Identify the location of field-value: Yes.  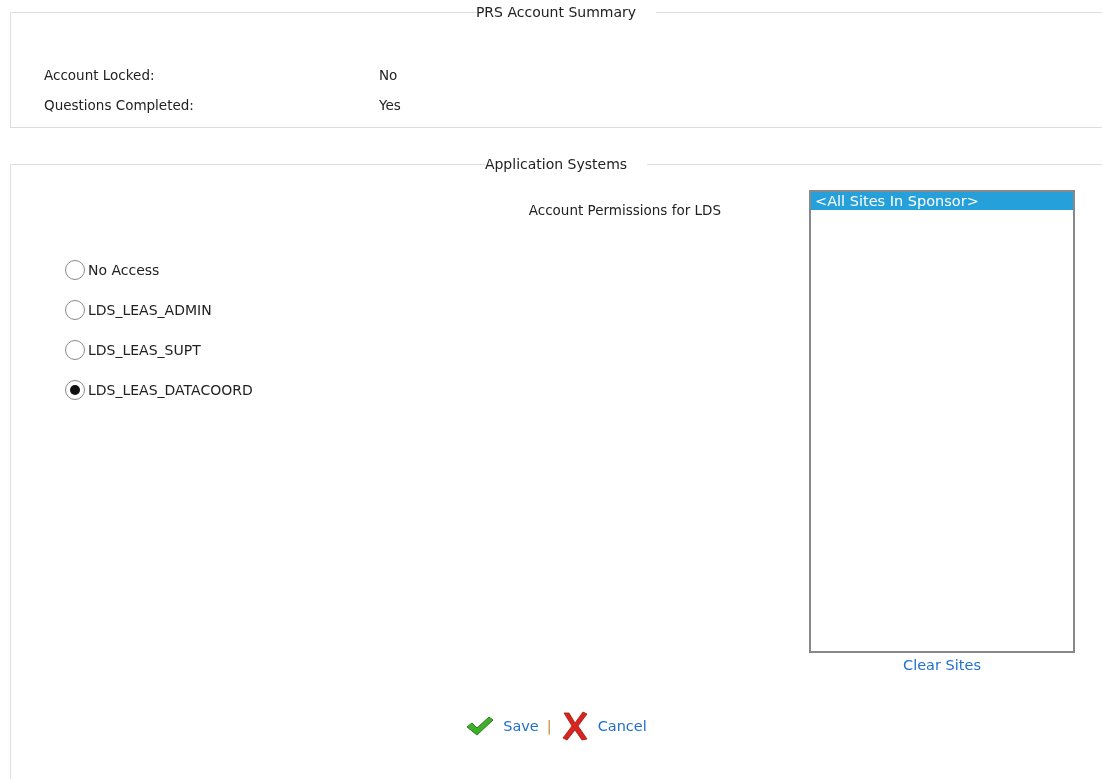
(390, 105).